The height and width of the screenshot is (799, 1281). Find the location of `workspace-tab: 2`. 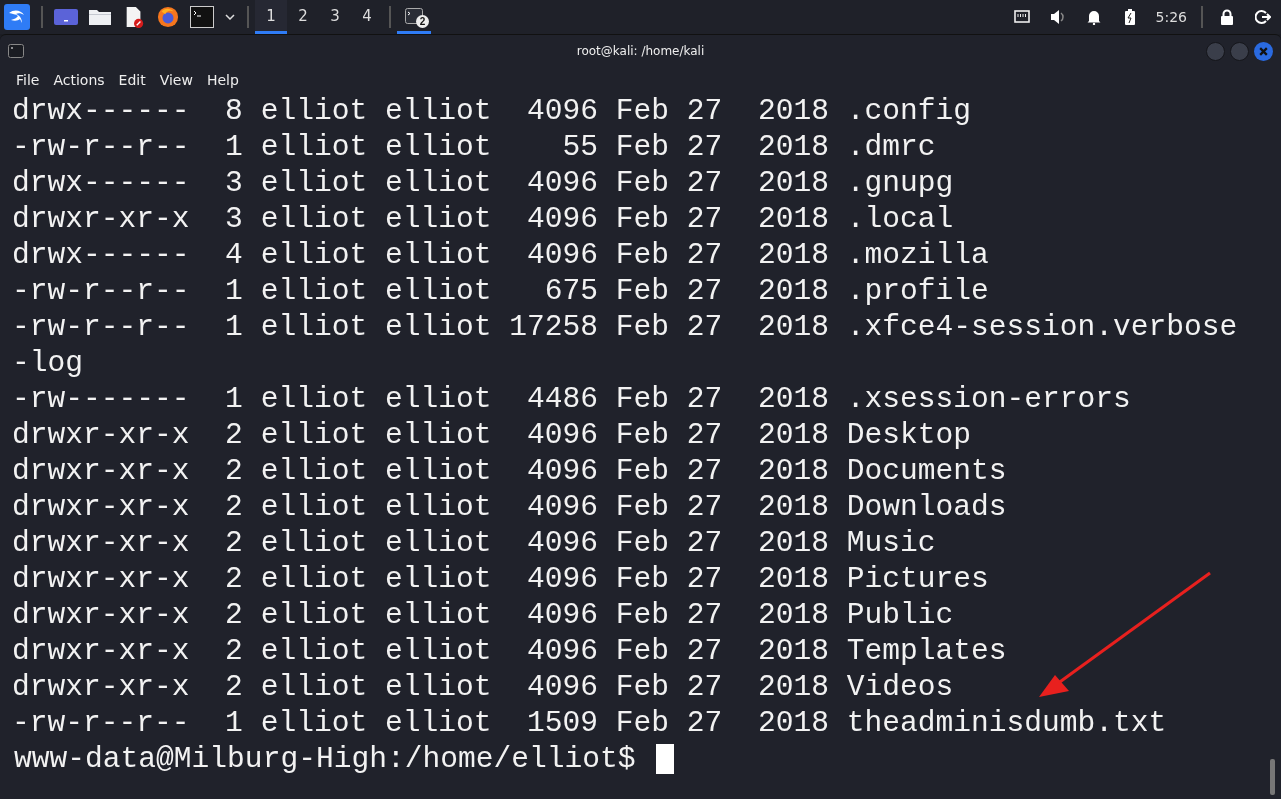

workspace-tab: 2 is located at coordinates (303, 17).